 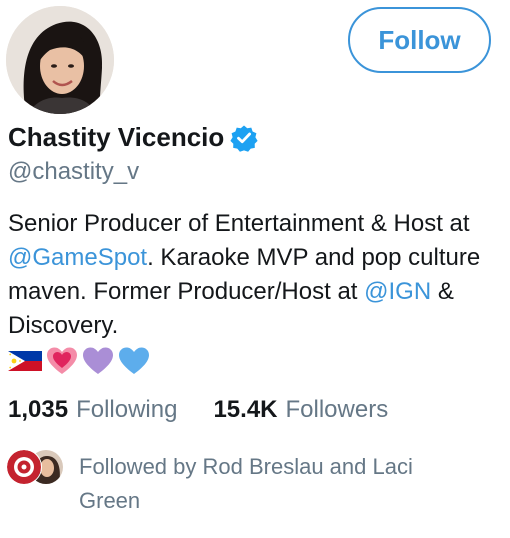 I want to click on philippines-flag-icon, so click(x=25, y=361).